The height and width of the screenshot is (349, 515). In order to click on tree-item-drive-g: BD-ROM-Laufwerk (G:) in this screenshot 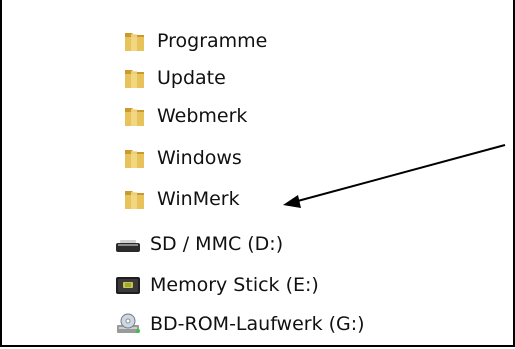, I will do `click(239, 324)`.